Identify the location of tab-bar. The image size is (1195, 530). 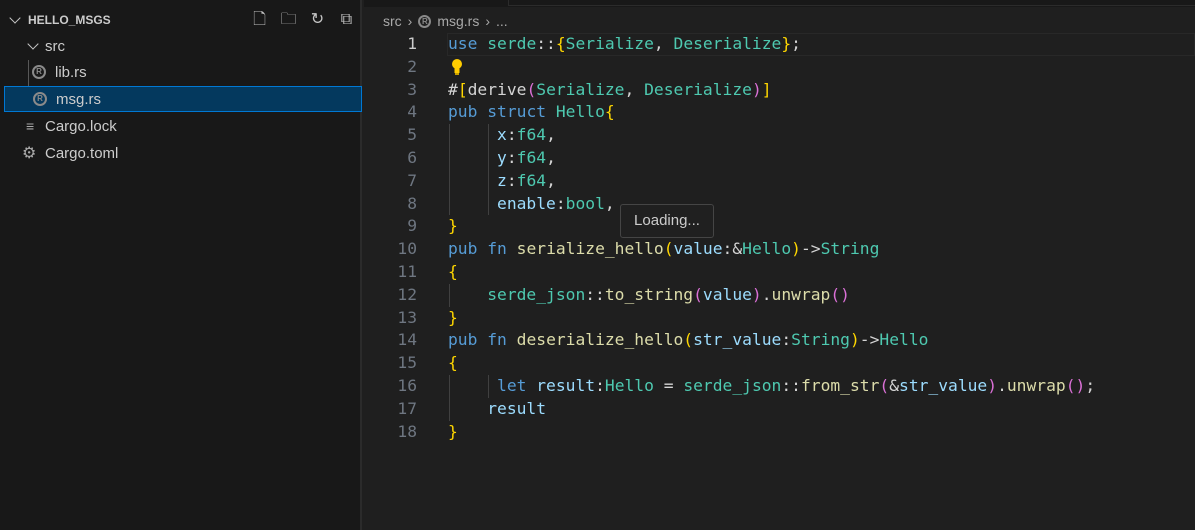
(779, 3).